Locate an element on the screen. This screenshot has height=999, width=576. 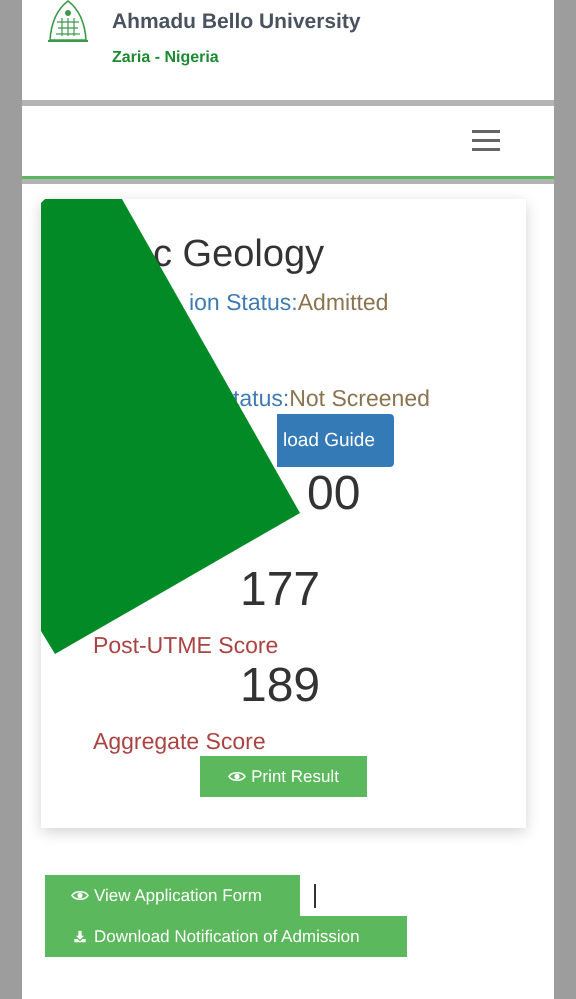
print-button: Print Result is located at coordinates (283, 776).